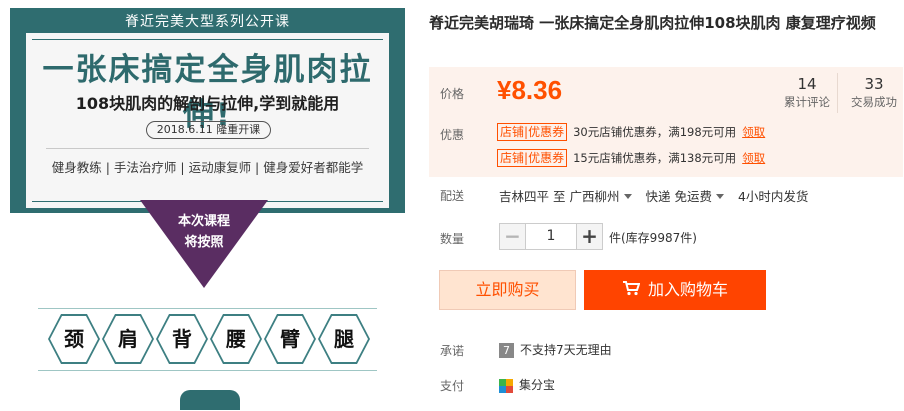 This screenshot has height=411, width=904. What do you see at coordinates (837, 93) in the screenshot?
I see `stats-divider` at bounding box center [837, 93].